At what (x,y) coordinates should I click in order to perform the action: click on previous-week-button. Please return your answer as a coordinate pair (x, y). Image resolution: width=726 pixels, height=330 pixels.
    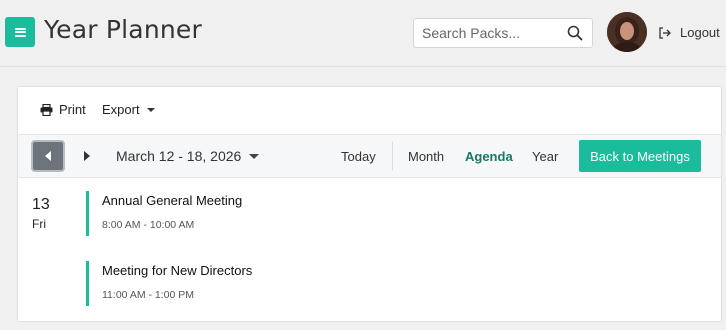
    Looking at the image, I should click on (48, 156).